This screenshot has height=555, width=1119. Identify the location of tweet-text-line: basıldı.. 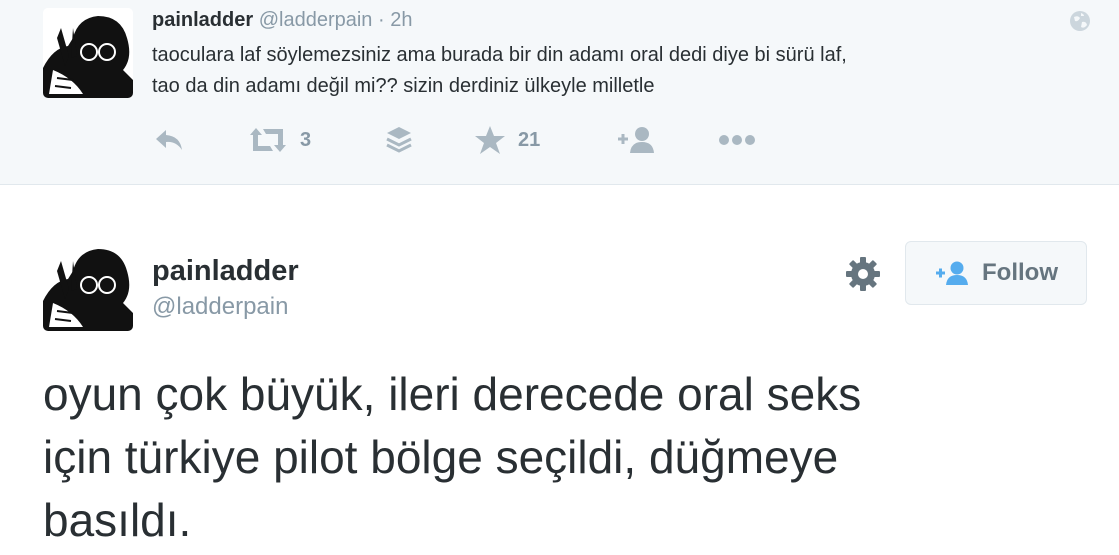
(117, 520).